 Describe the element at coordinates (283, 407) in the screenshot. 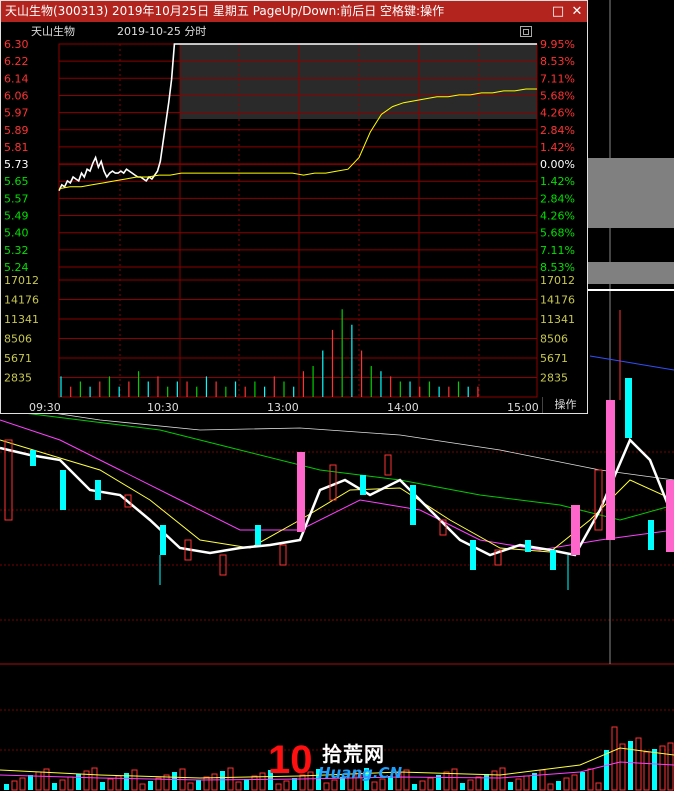

I see `time-tick-label: 13:00` at that location.